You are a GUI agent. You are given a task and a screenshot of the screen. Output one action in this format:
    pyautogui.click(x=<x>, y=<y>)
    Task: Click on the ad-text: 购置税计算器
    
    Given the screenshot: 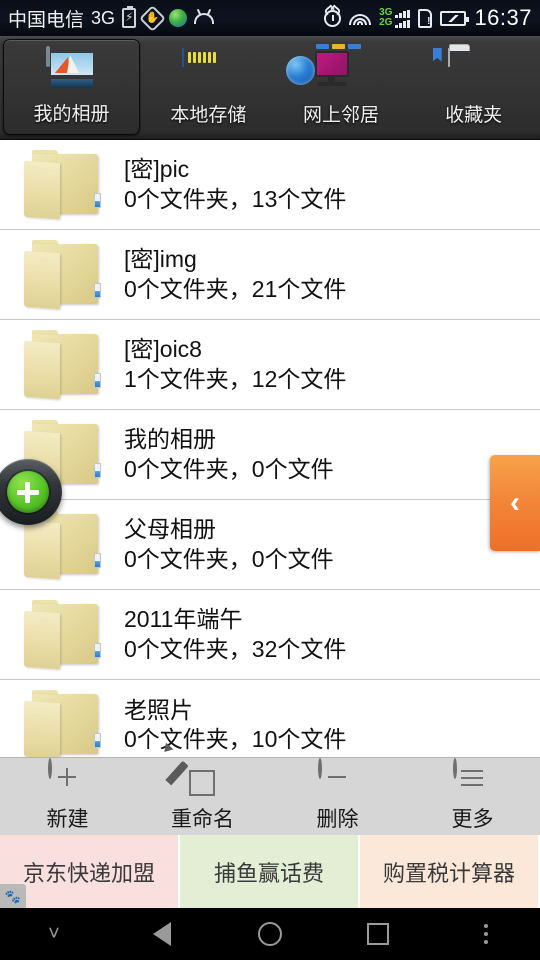 What is the action you would take?
    pyautogui.click(x=448, y=873)
    